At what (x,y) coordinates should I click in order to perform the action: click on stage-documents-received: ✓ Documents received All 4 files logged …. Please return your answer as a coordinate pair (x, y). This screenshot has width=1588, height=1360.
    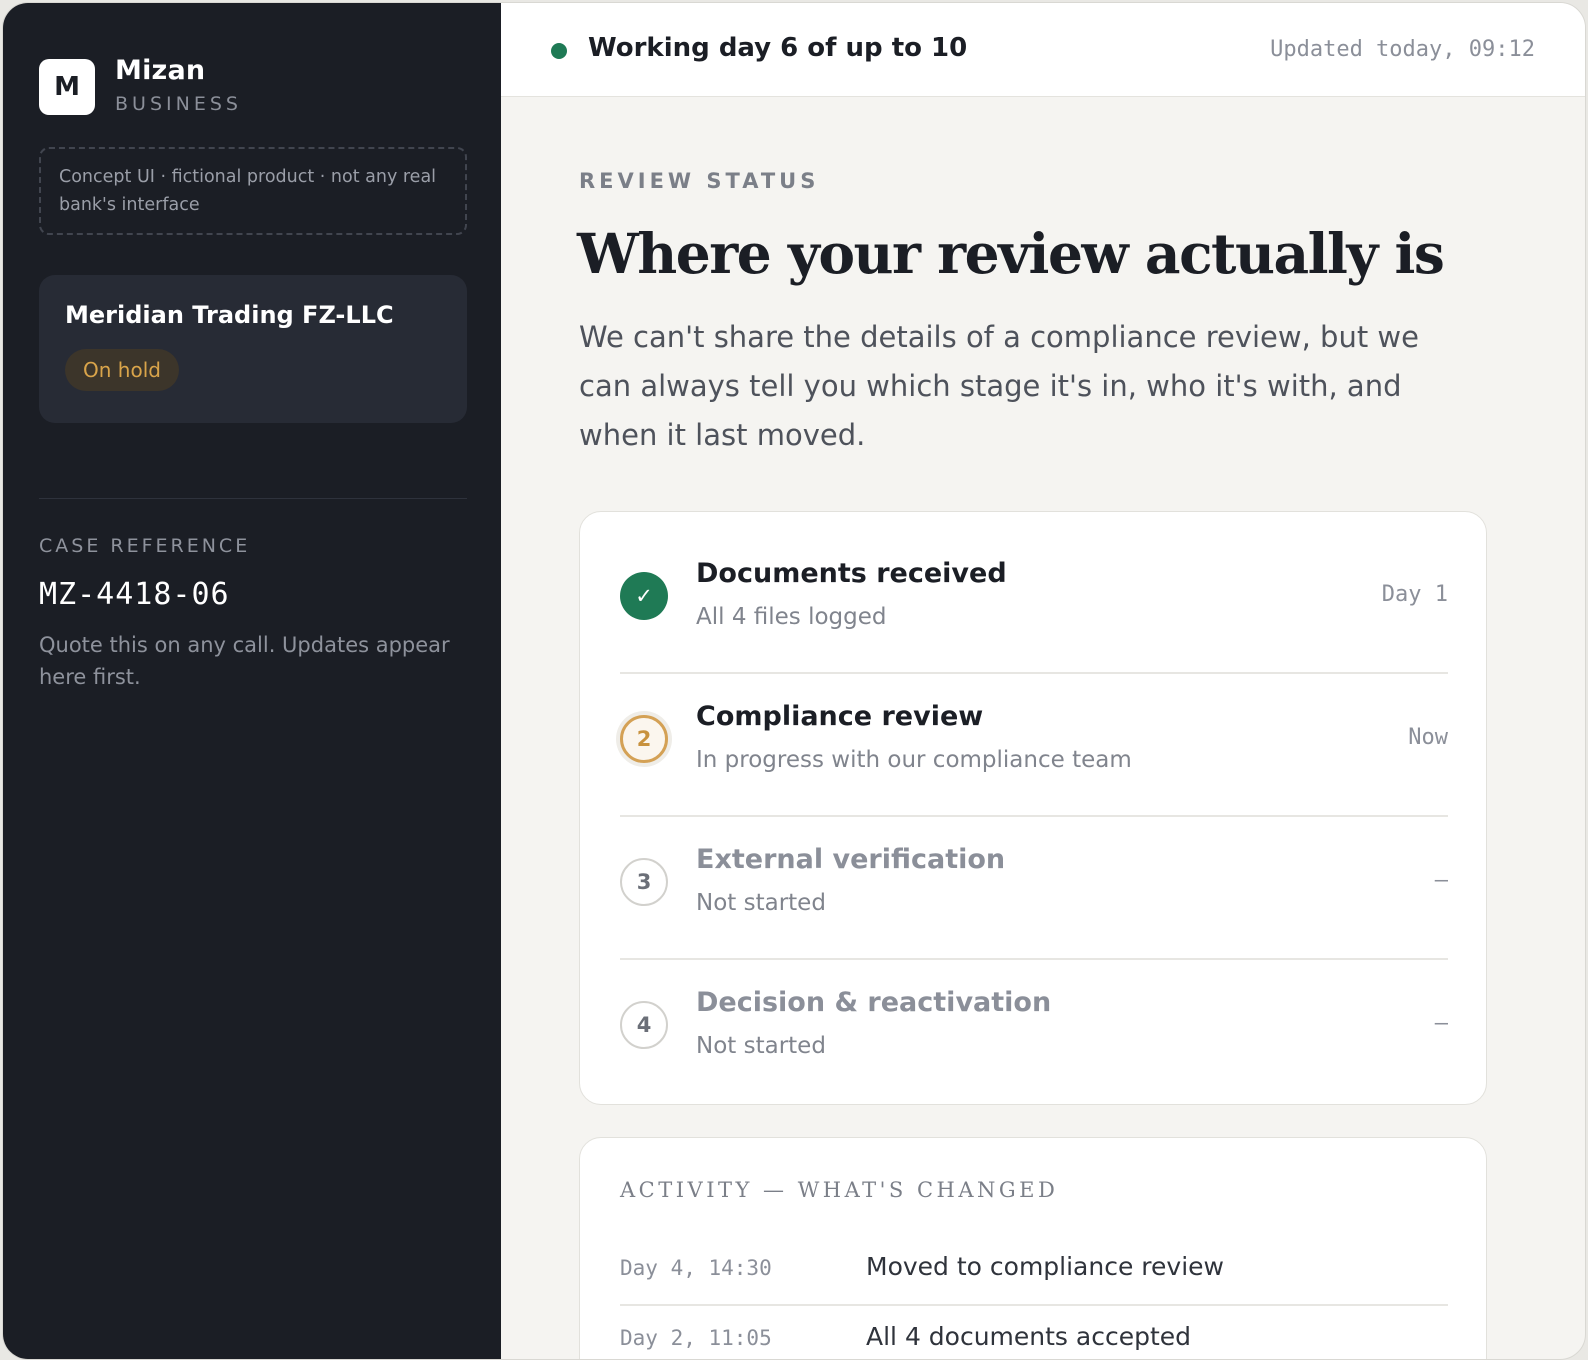
    Looking at the image, I should click on (1034, 603).